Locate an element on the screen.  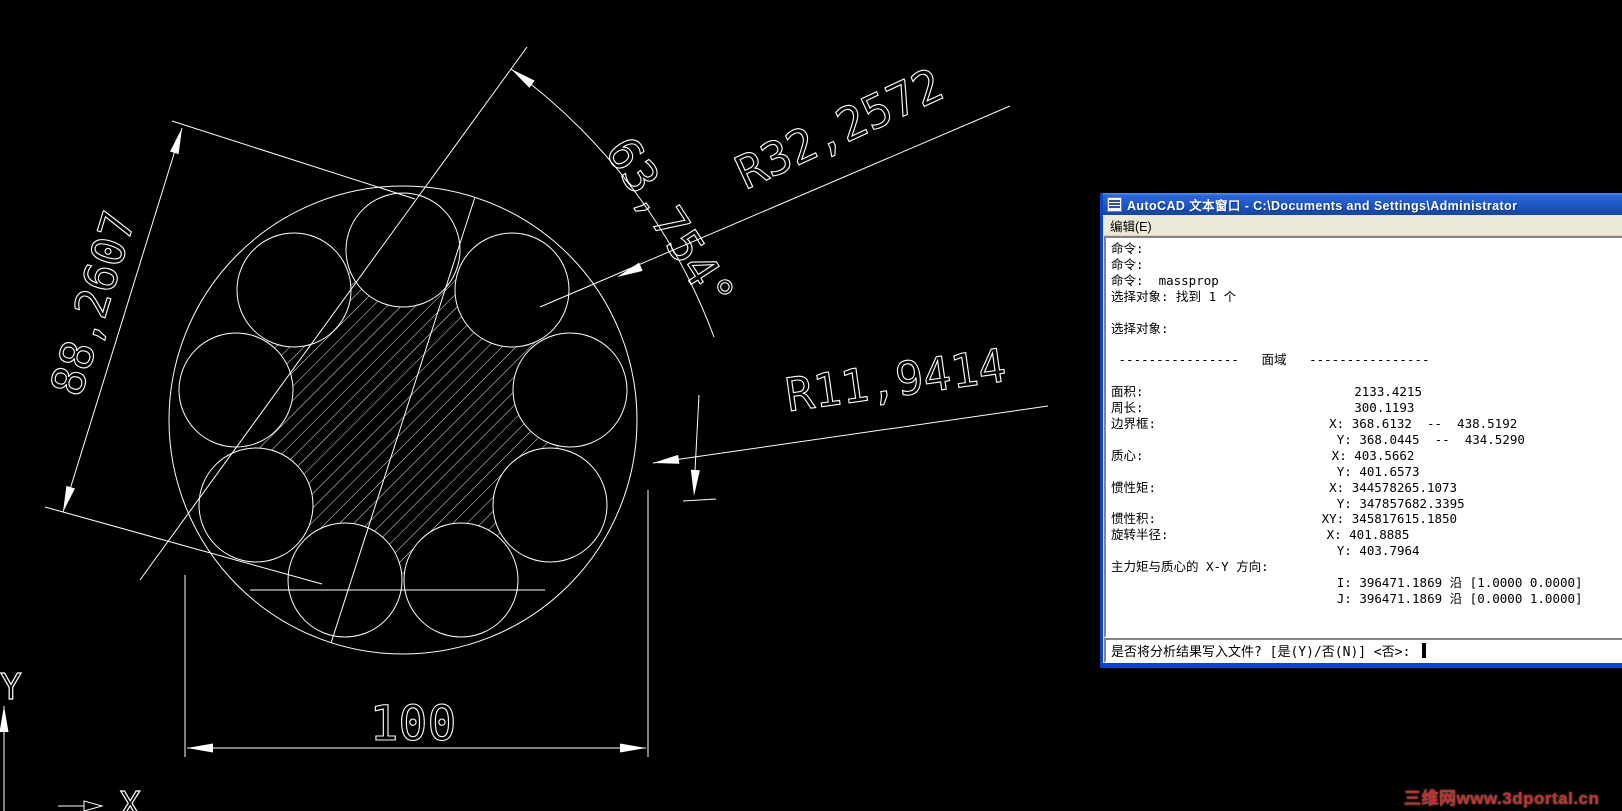
ucs-y-label: Y is located at coordinates (11, 687).